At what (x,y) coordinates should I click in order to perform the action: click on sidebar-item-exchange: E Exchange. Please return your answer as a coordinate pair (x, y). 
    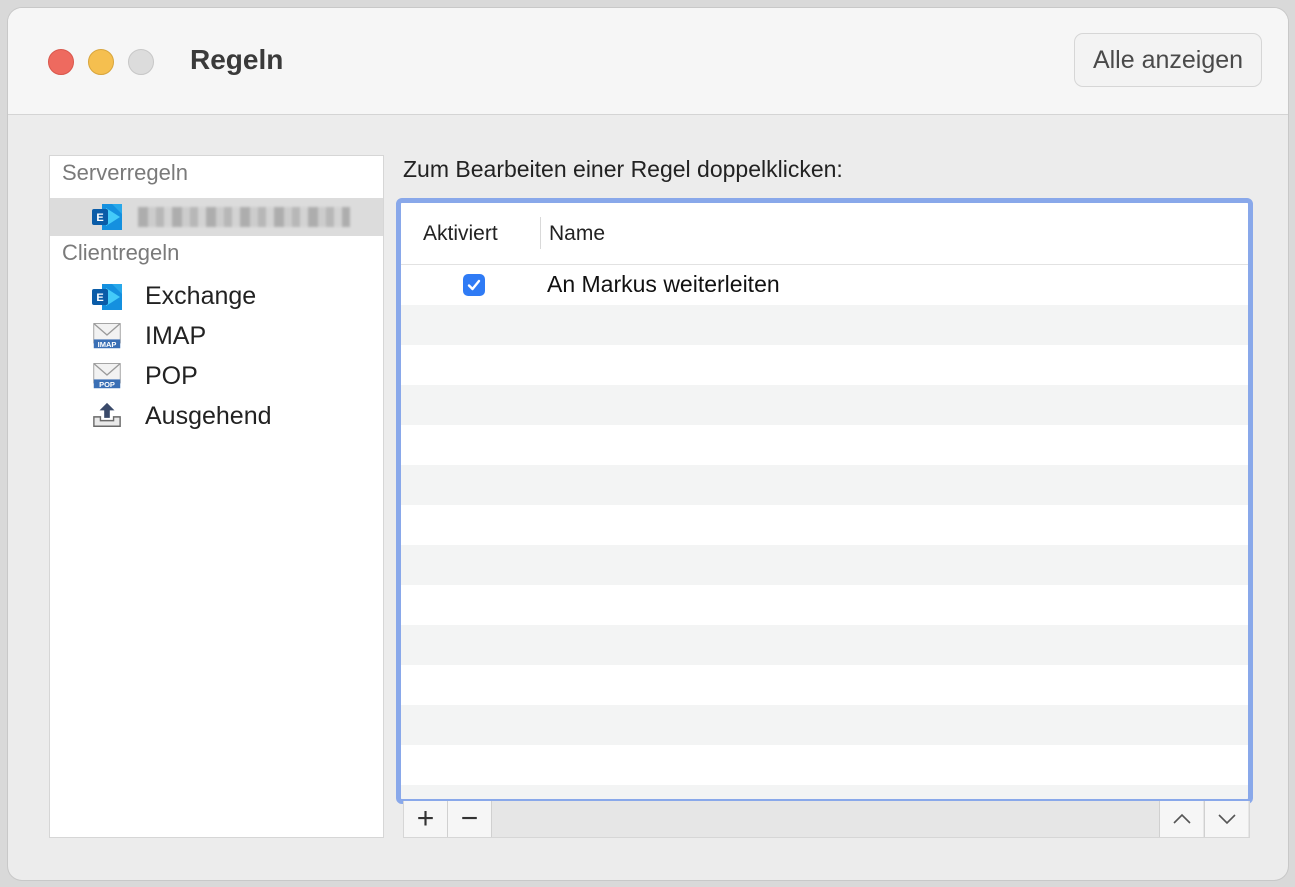
    Looking at the image, I should click on (216, 296).